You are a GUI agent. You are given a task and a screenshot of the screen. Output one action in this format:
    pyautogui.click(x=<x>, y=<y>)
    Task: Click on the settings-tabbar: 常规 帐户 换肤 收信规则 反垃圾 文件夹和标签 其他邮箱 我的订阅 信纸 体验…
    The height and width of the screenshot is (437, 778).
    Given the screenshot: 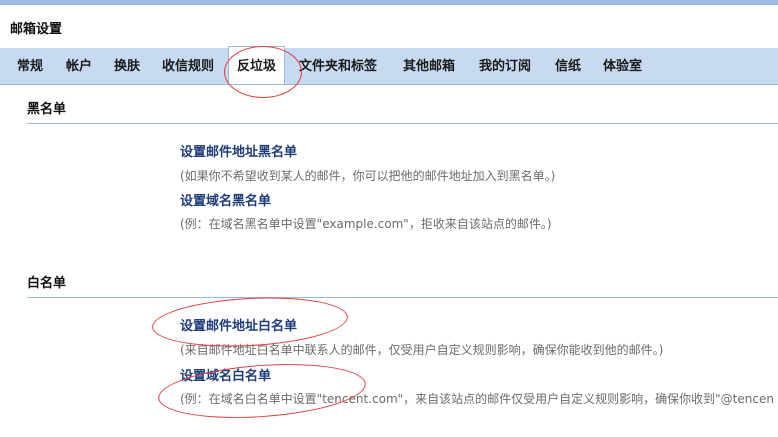 What is the action you would take?
    pyautogui.click(x=389, y=65)
    